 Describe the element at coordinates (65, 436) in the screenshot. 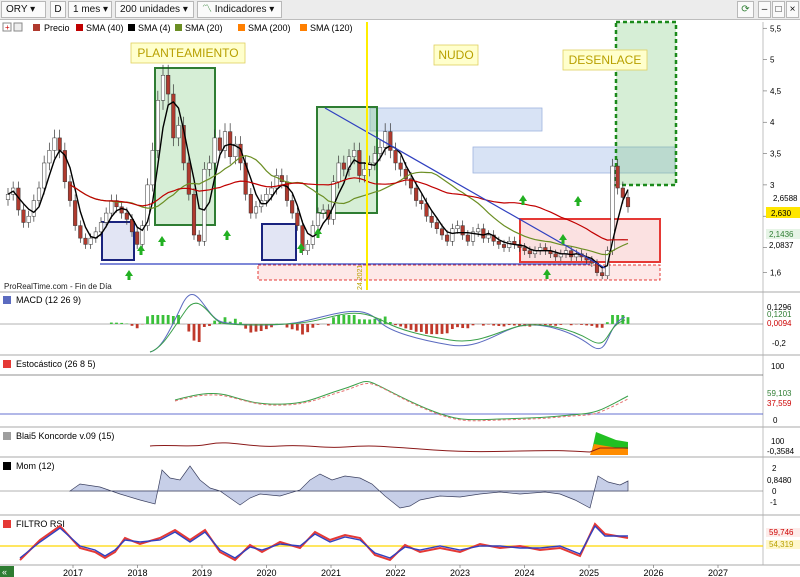

I see `koncorde-title: Blai5 Koncorde v.09 (15)` at that location.